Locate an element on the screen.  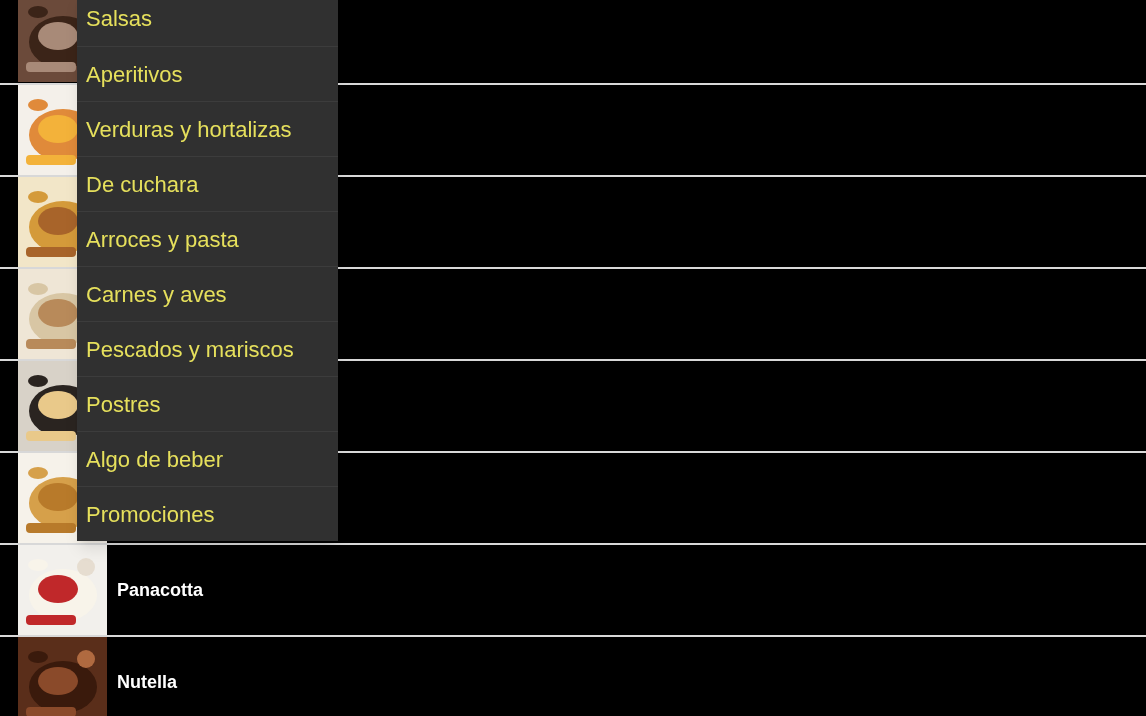
menu-item: Salsas is located at coordinates (207, 23).